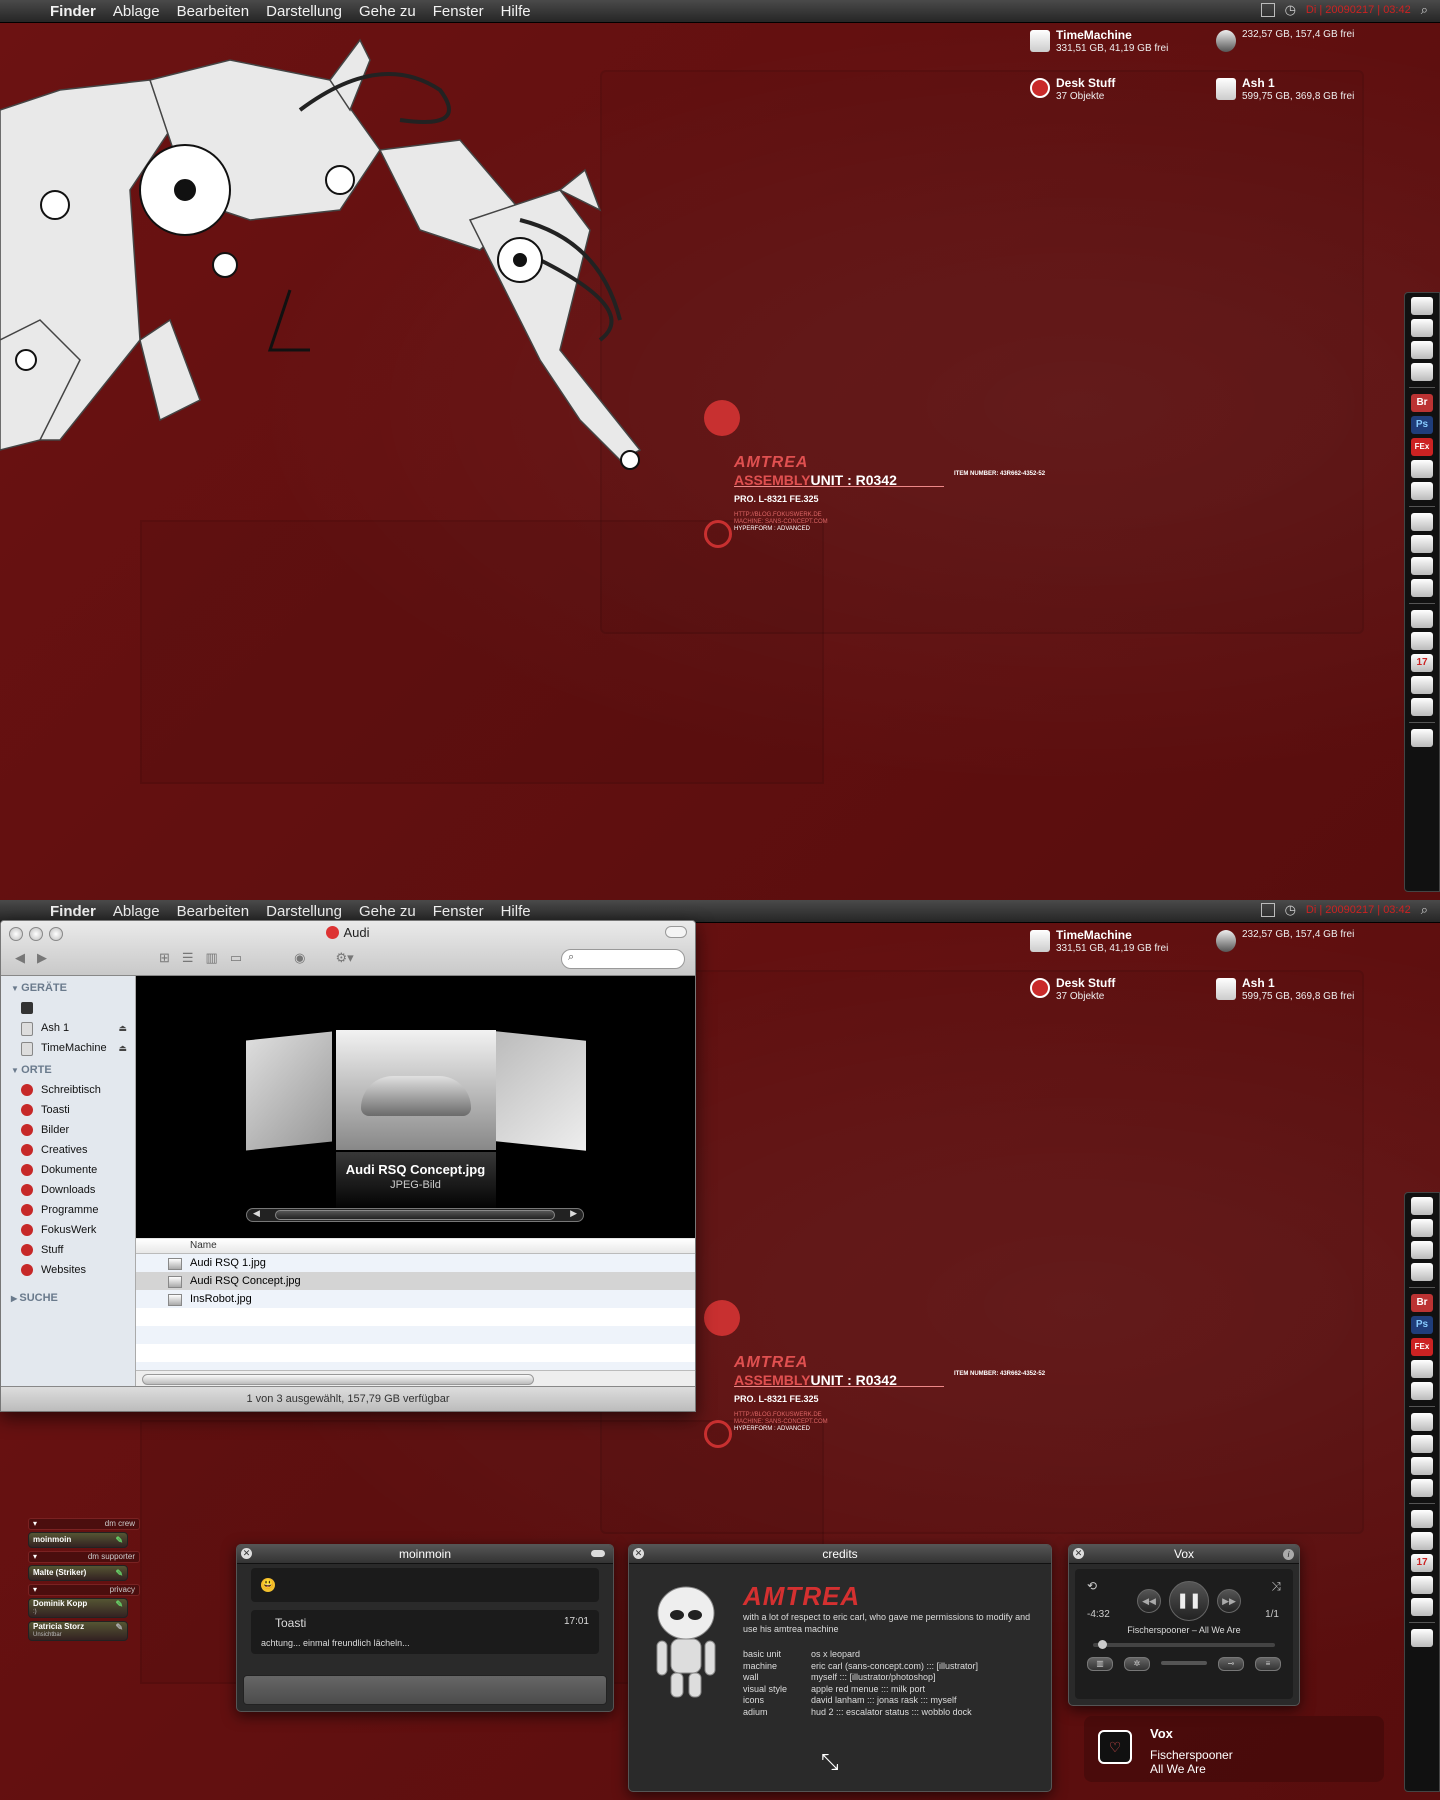  I want to click on buddy-item: Dominik Kopp:) ✎, so click(78, 1608).